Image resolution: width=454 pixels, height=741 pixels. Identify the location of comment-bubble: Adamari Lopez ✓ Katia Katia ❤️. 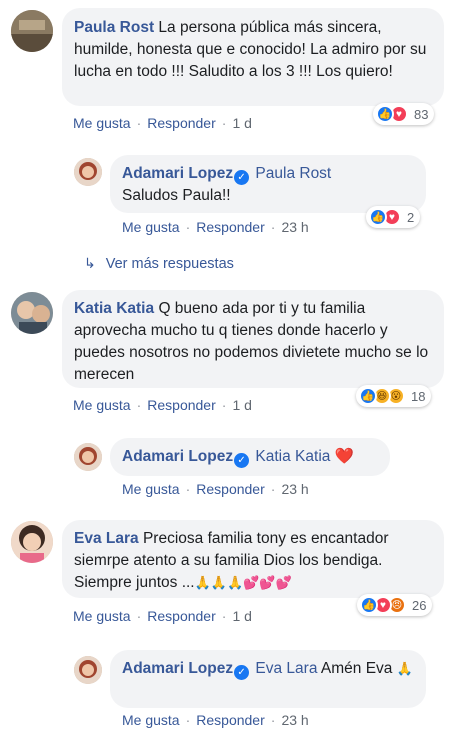
(250, 457).